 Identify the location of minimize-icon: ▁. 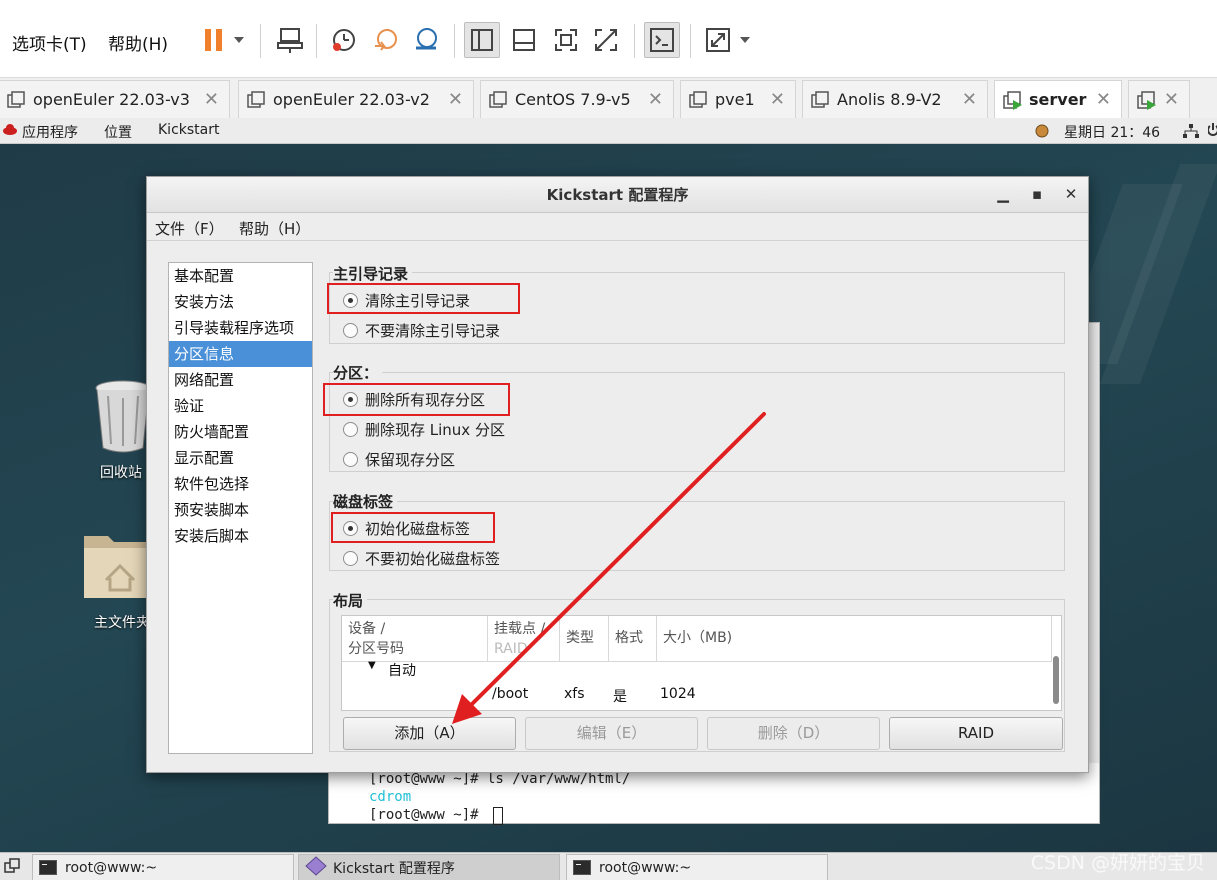
(1003, 194).